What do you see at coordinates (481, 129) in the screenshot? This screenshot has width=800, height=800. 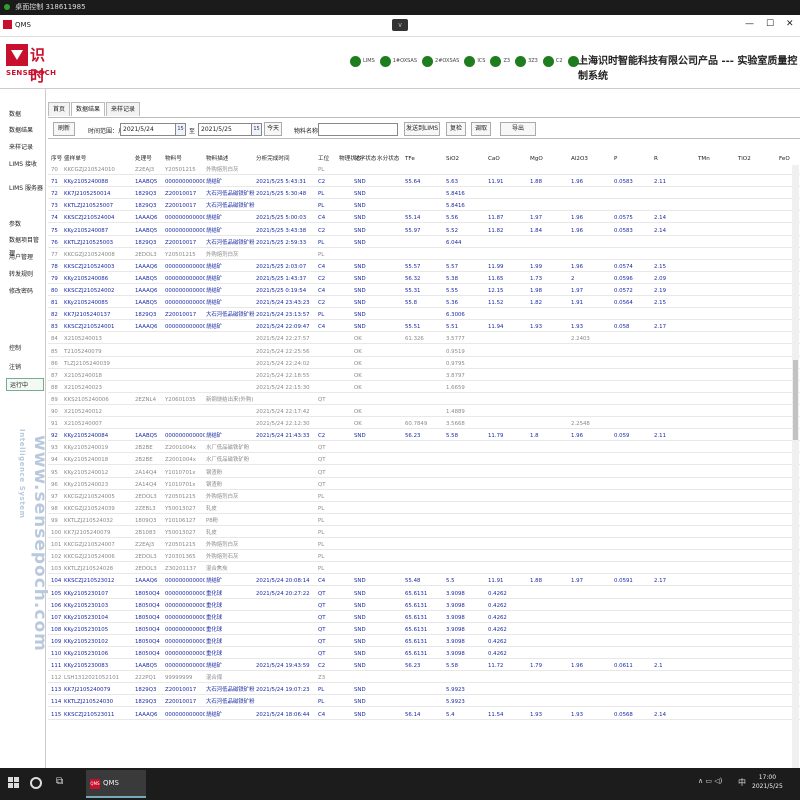 I see `retrieve-button: 调取` at bounding box center [481, 129].